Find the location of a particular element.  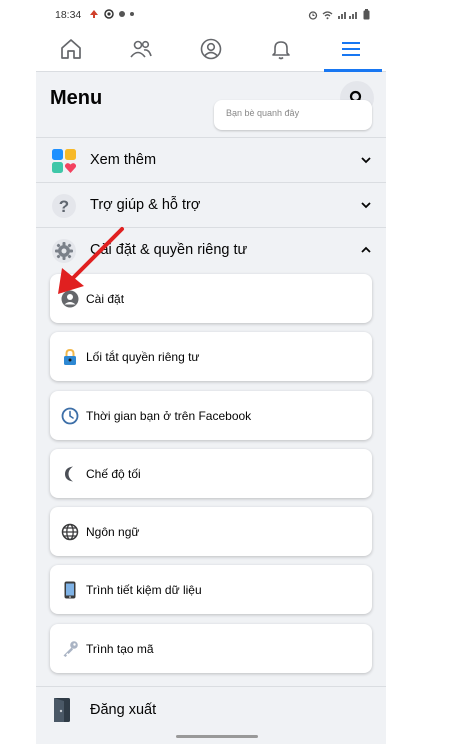

home-icon is located at coordinates (71, 48).